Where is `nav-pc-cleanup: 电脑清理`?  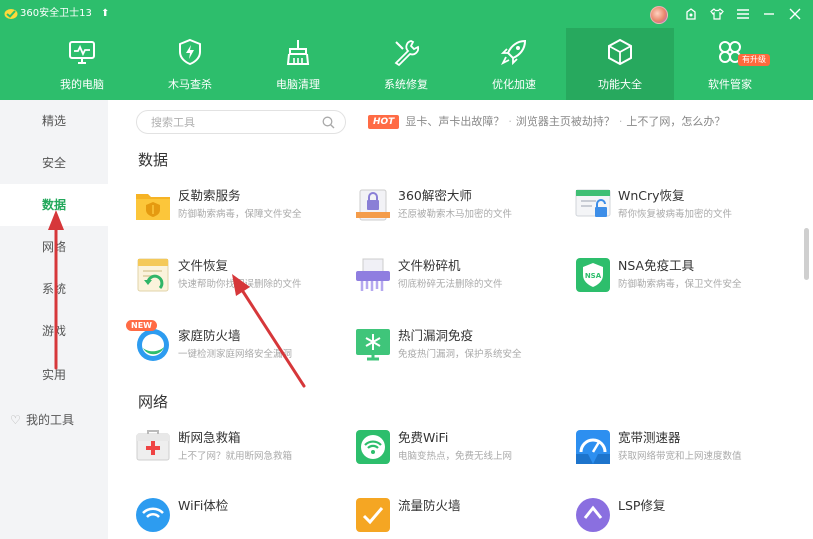
nav-pc-cleanup: 电脑清理 is located at coordinates (298, 64).